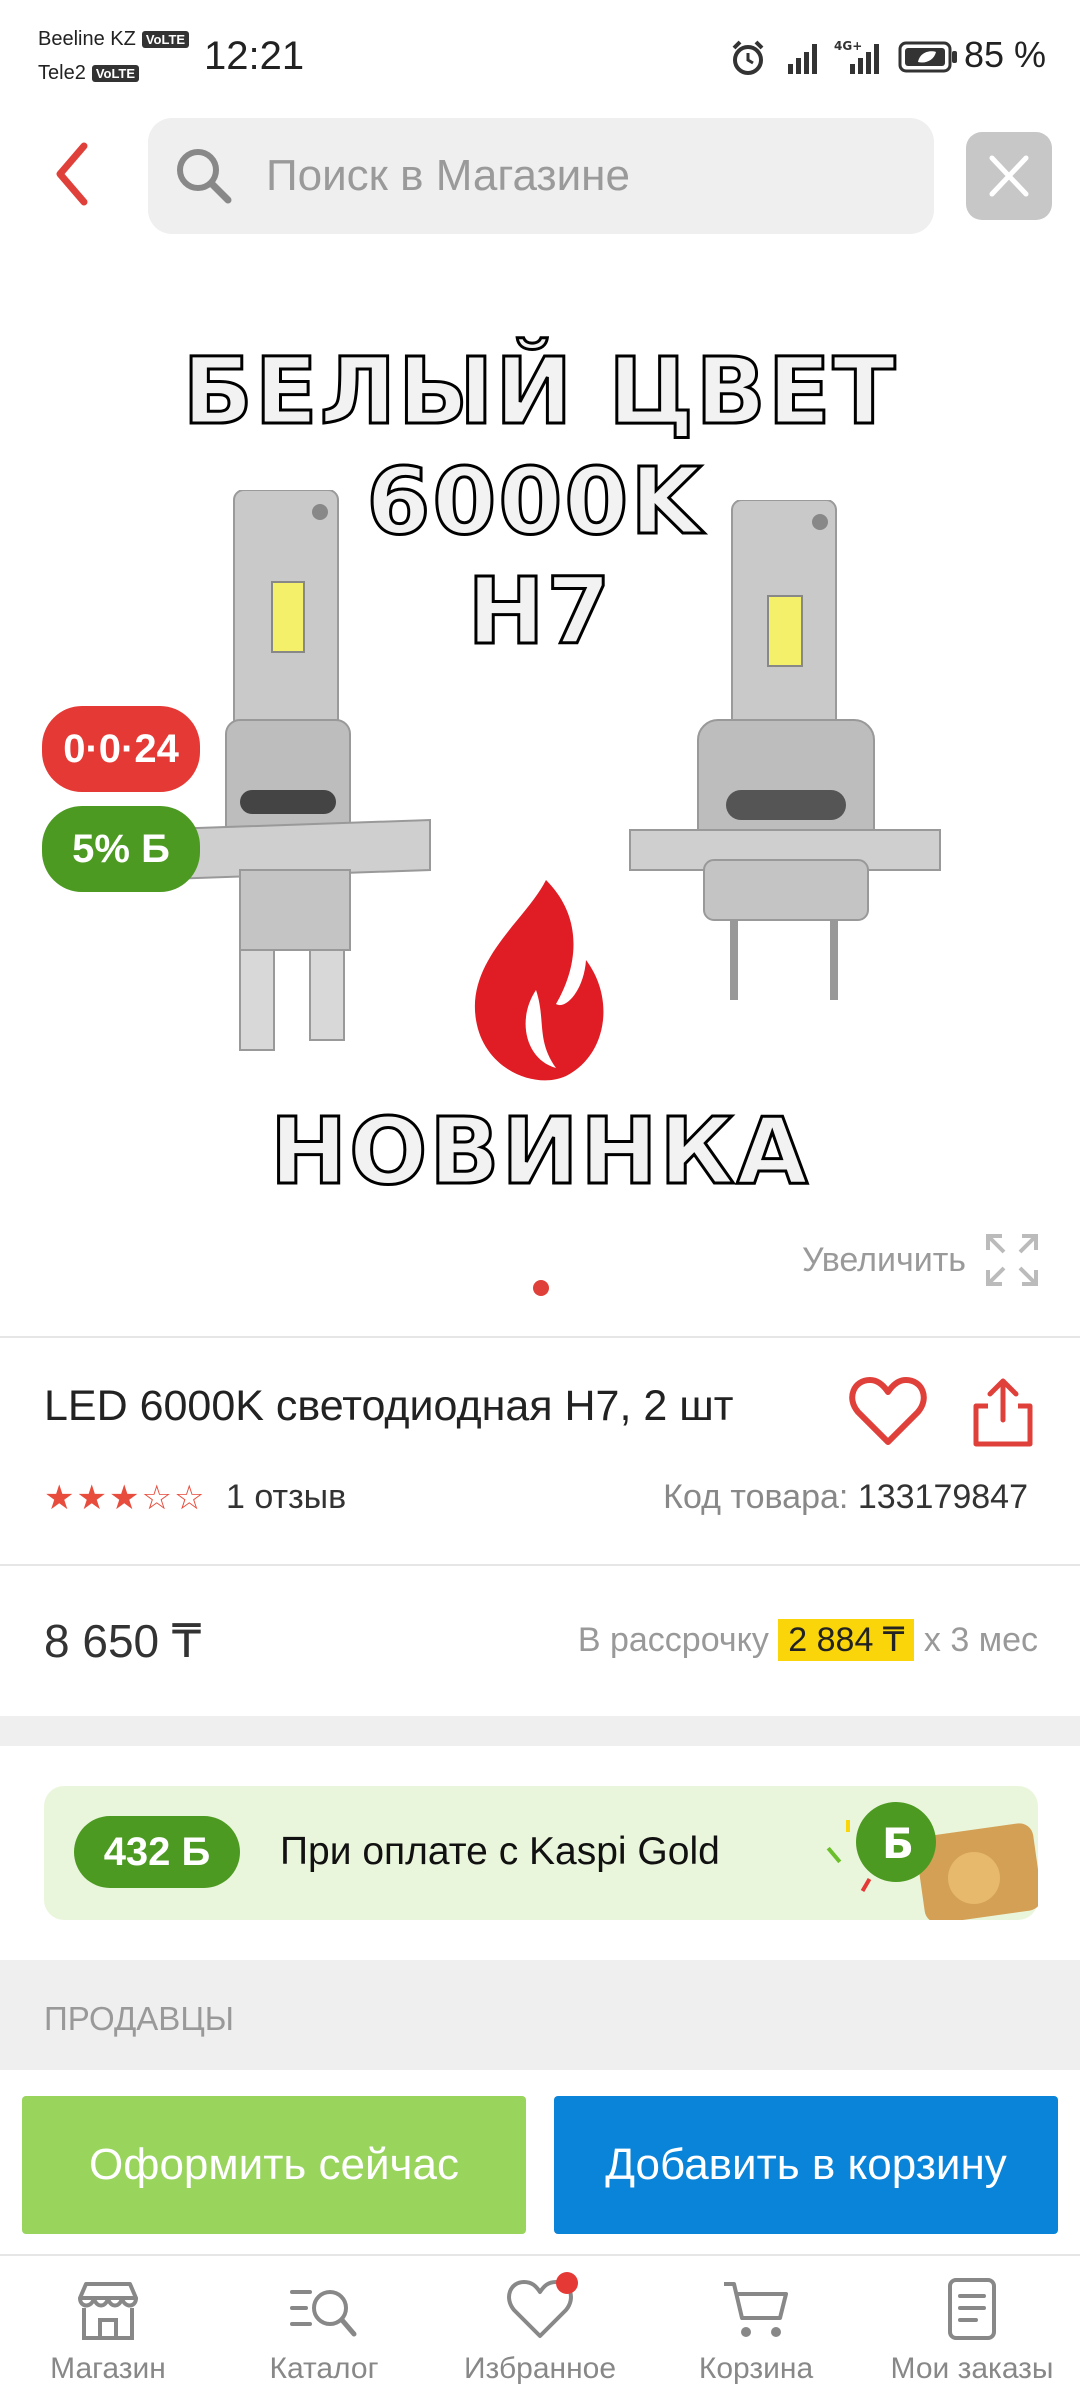 The height and width of the screenshot is (2400, 1080). I want to click on search-bar, so click(541, 176).